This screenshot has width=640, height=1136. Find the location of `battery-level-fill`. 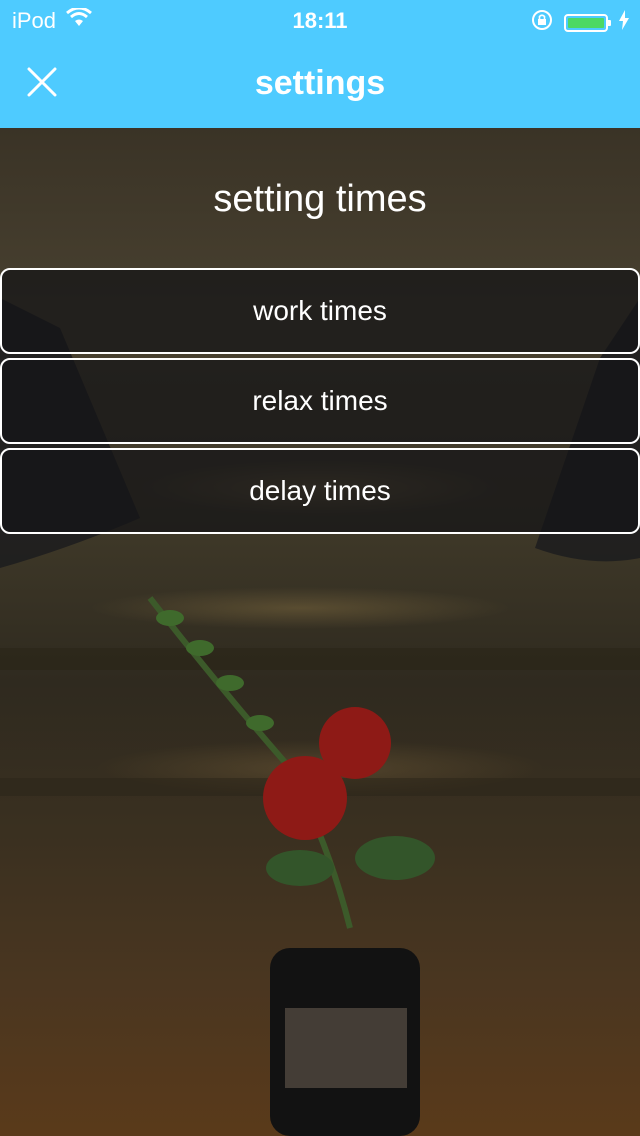

battery-level-fill is located at coordinates (586, 23).